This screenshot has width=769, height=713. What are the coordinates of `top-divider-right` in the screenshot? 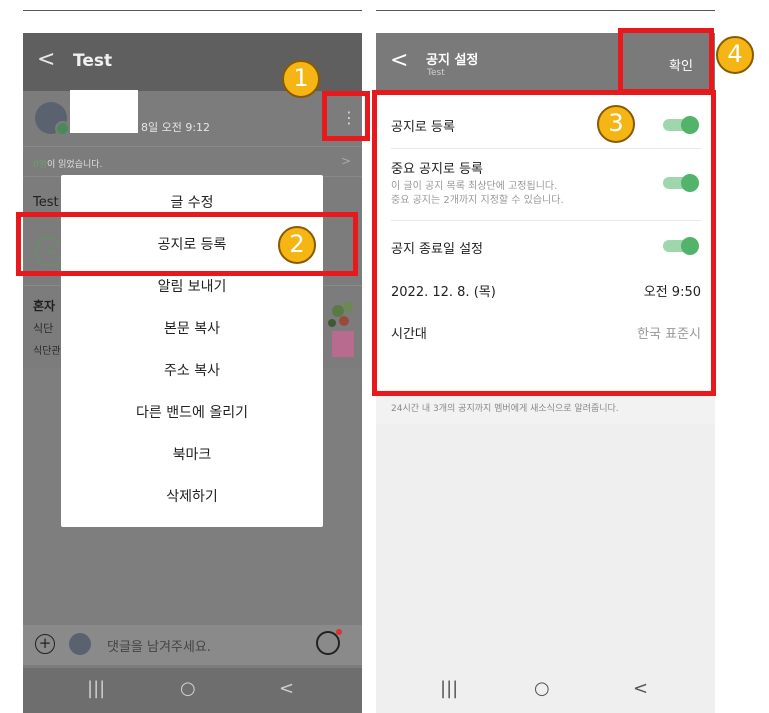 It's located at (545, 10).